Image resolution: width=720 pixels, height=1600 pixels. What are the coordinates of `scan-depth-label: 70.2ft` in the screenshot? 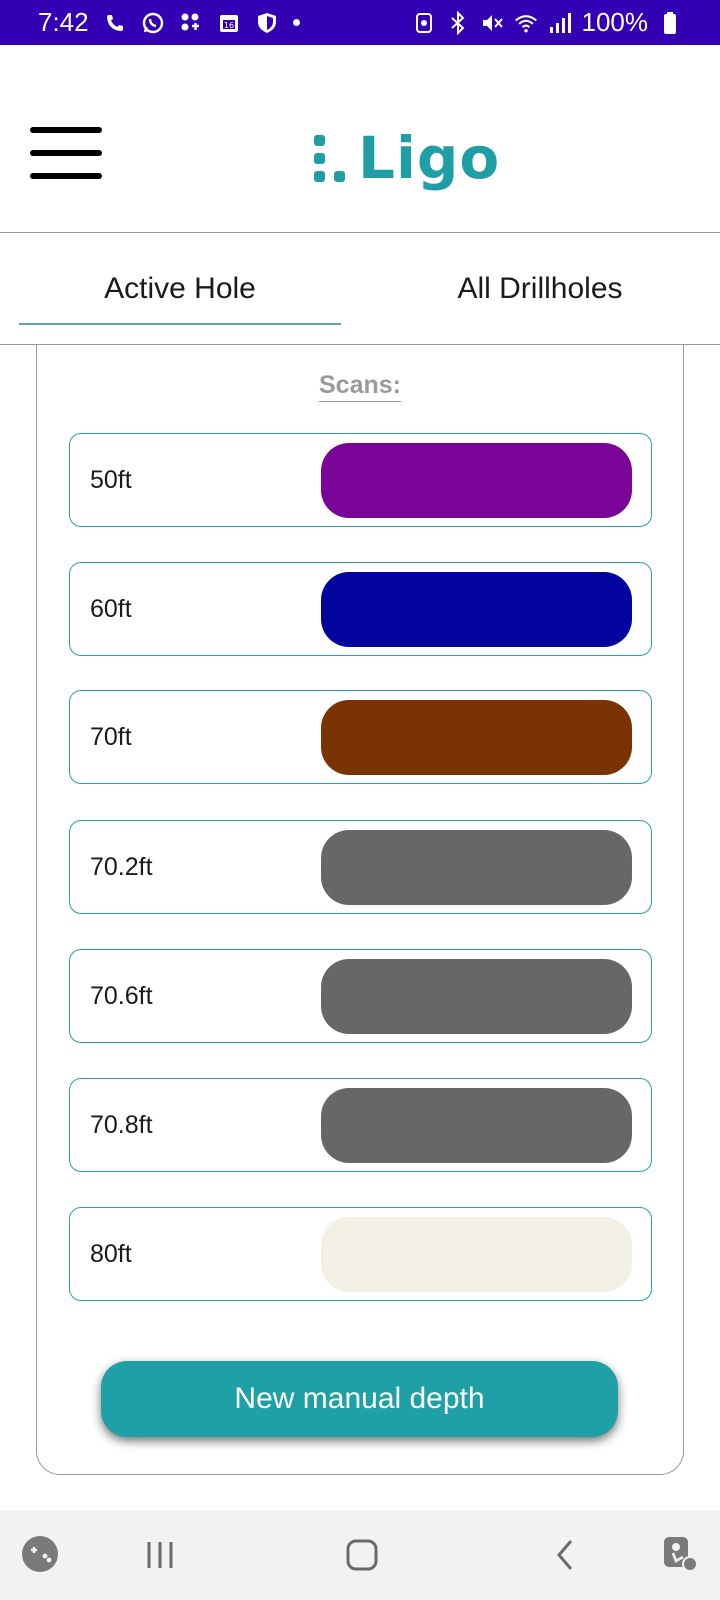 It's located at (121, 866).